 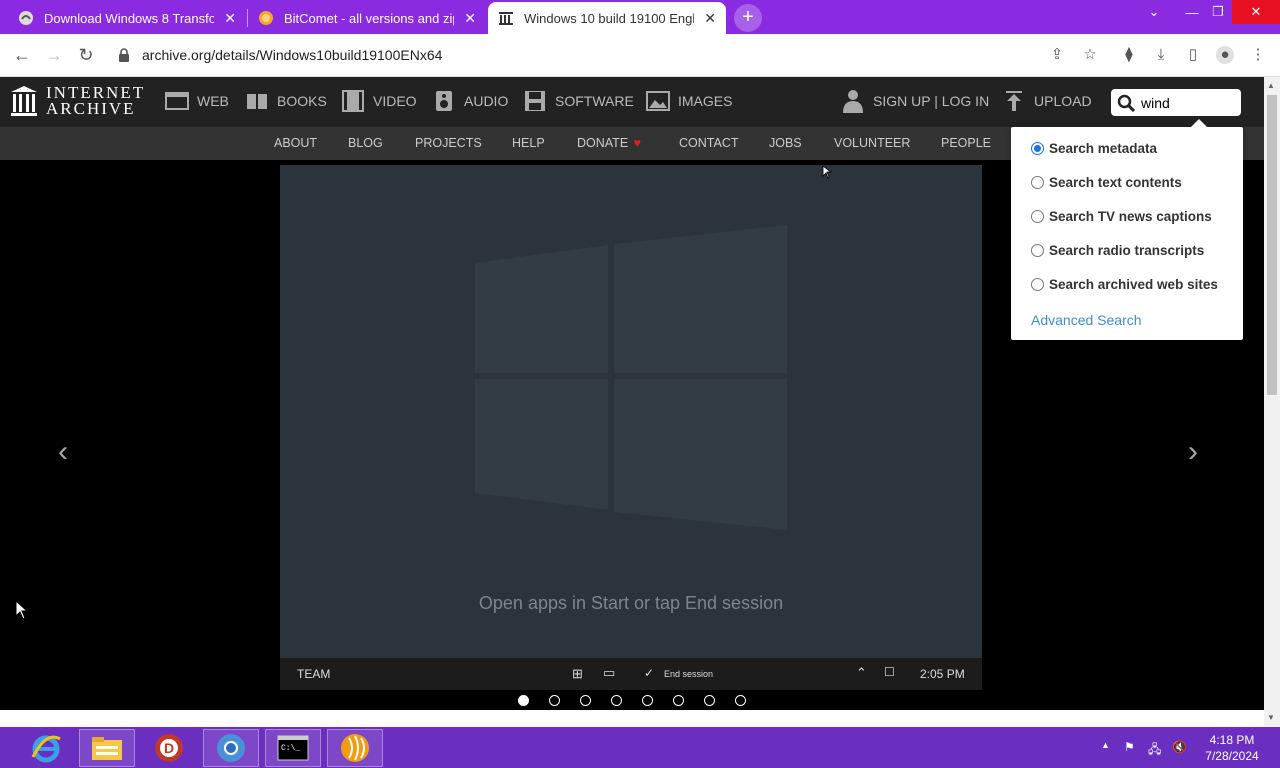 I want to click on command-prompt-icon: C:\_, so click(x=293, y=748).